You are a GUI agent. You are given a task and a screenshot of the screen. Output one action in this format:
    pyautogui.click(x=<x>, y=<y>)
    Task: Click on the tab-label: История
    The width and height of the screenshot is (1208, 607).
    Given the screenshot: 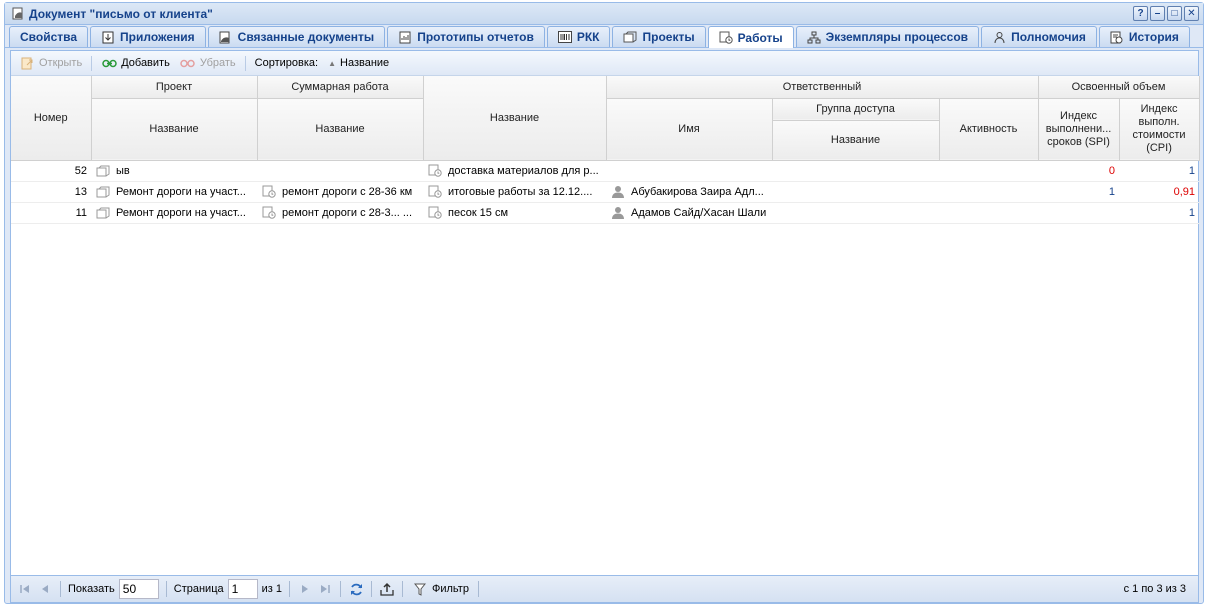 What is the action you would take?
    pyautogui.click(x=1153, y=37)
    